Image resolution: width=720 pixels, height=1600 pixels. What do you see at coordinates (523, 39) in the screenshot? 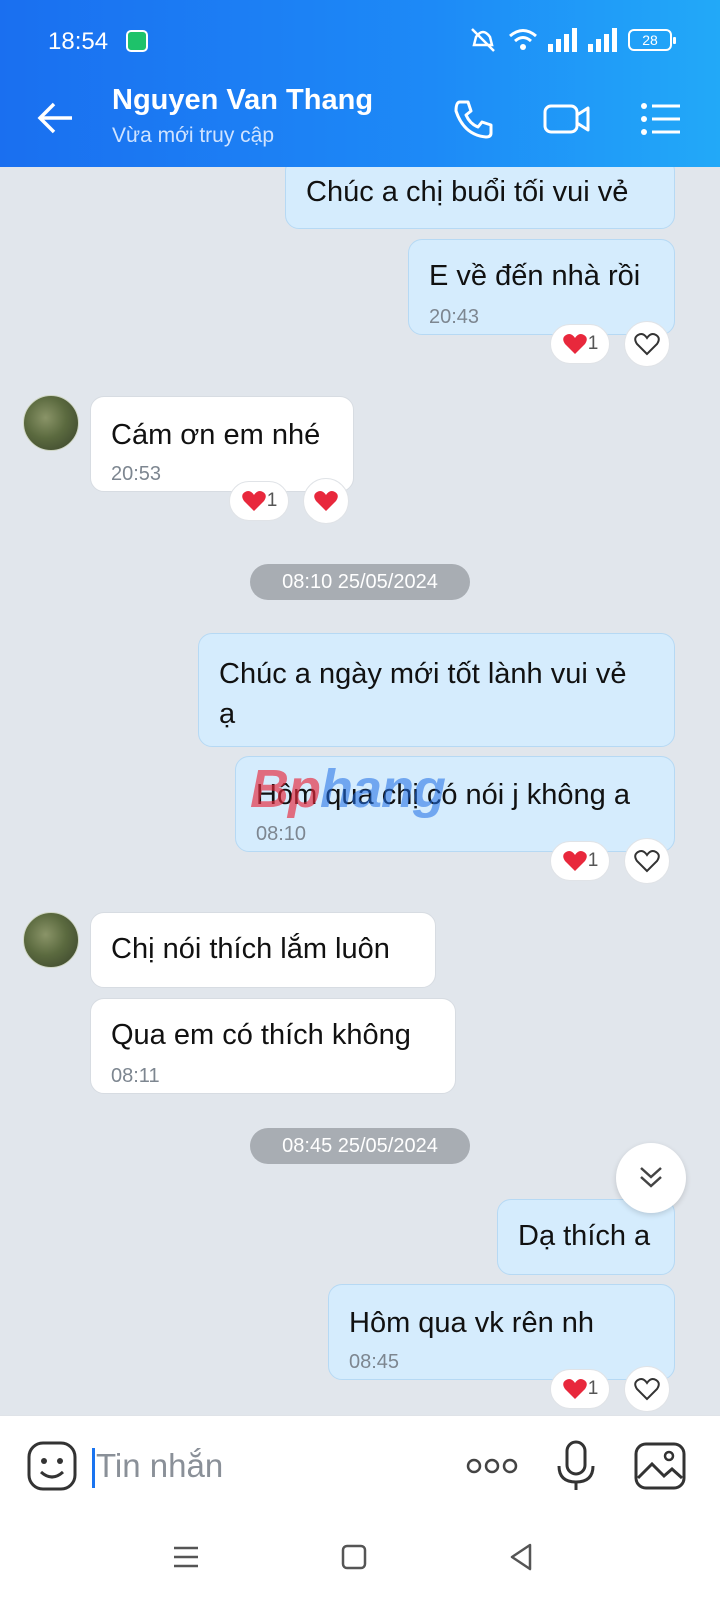
I see `wifi-icon` at bounding box center [523, 39].